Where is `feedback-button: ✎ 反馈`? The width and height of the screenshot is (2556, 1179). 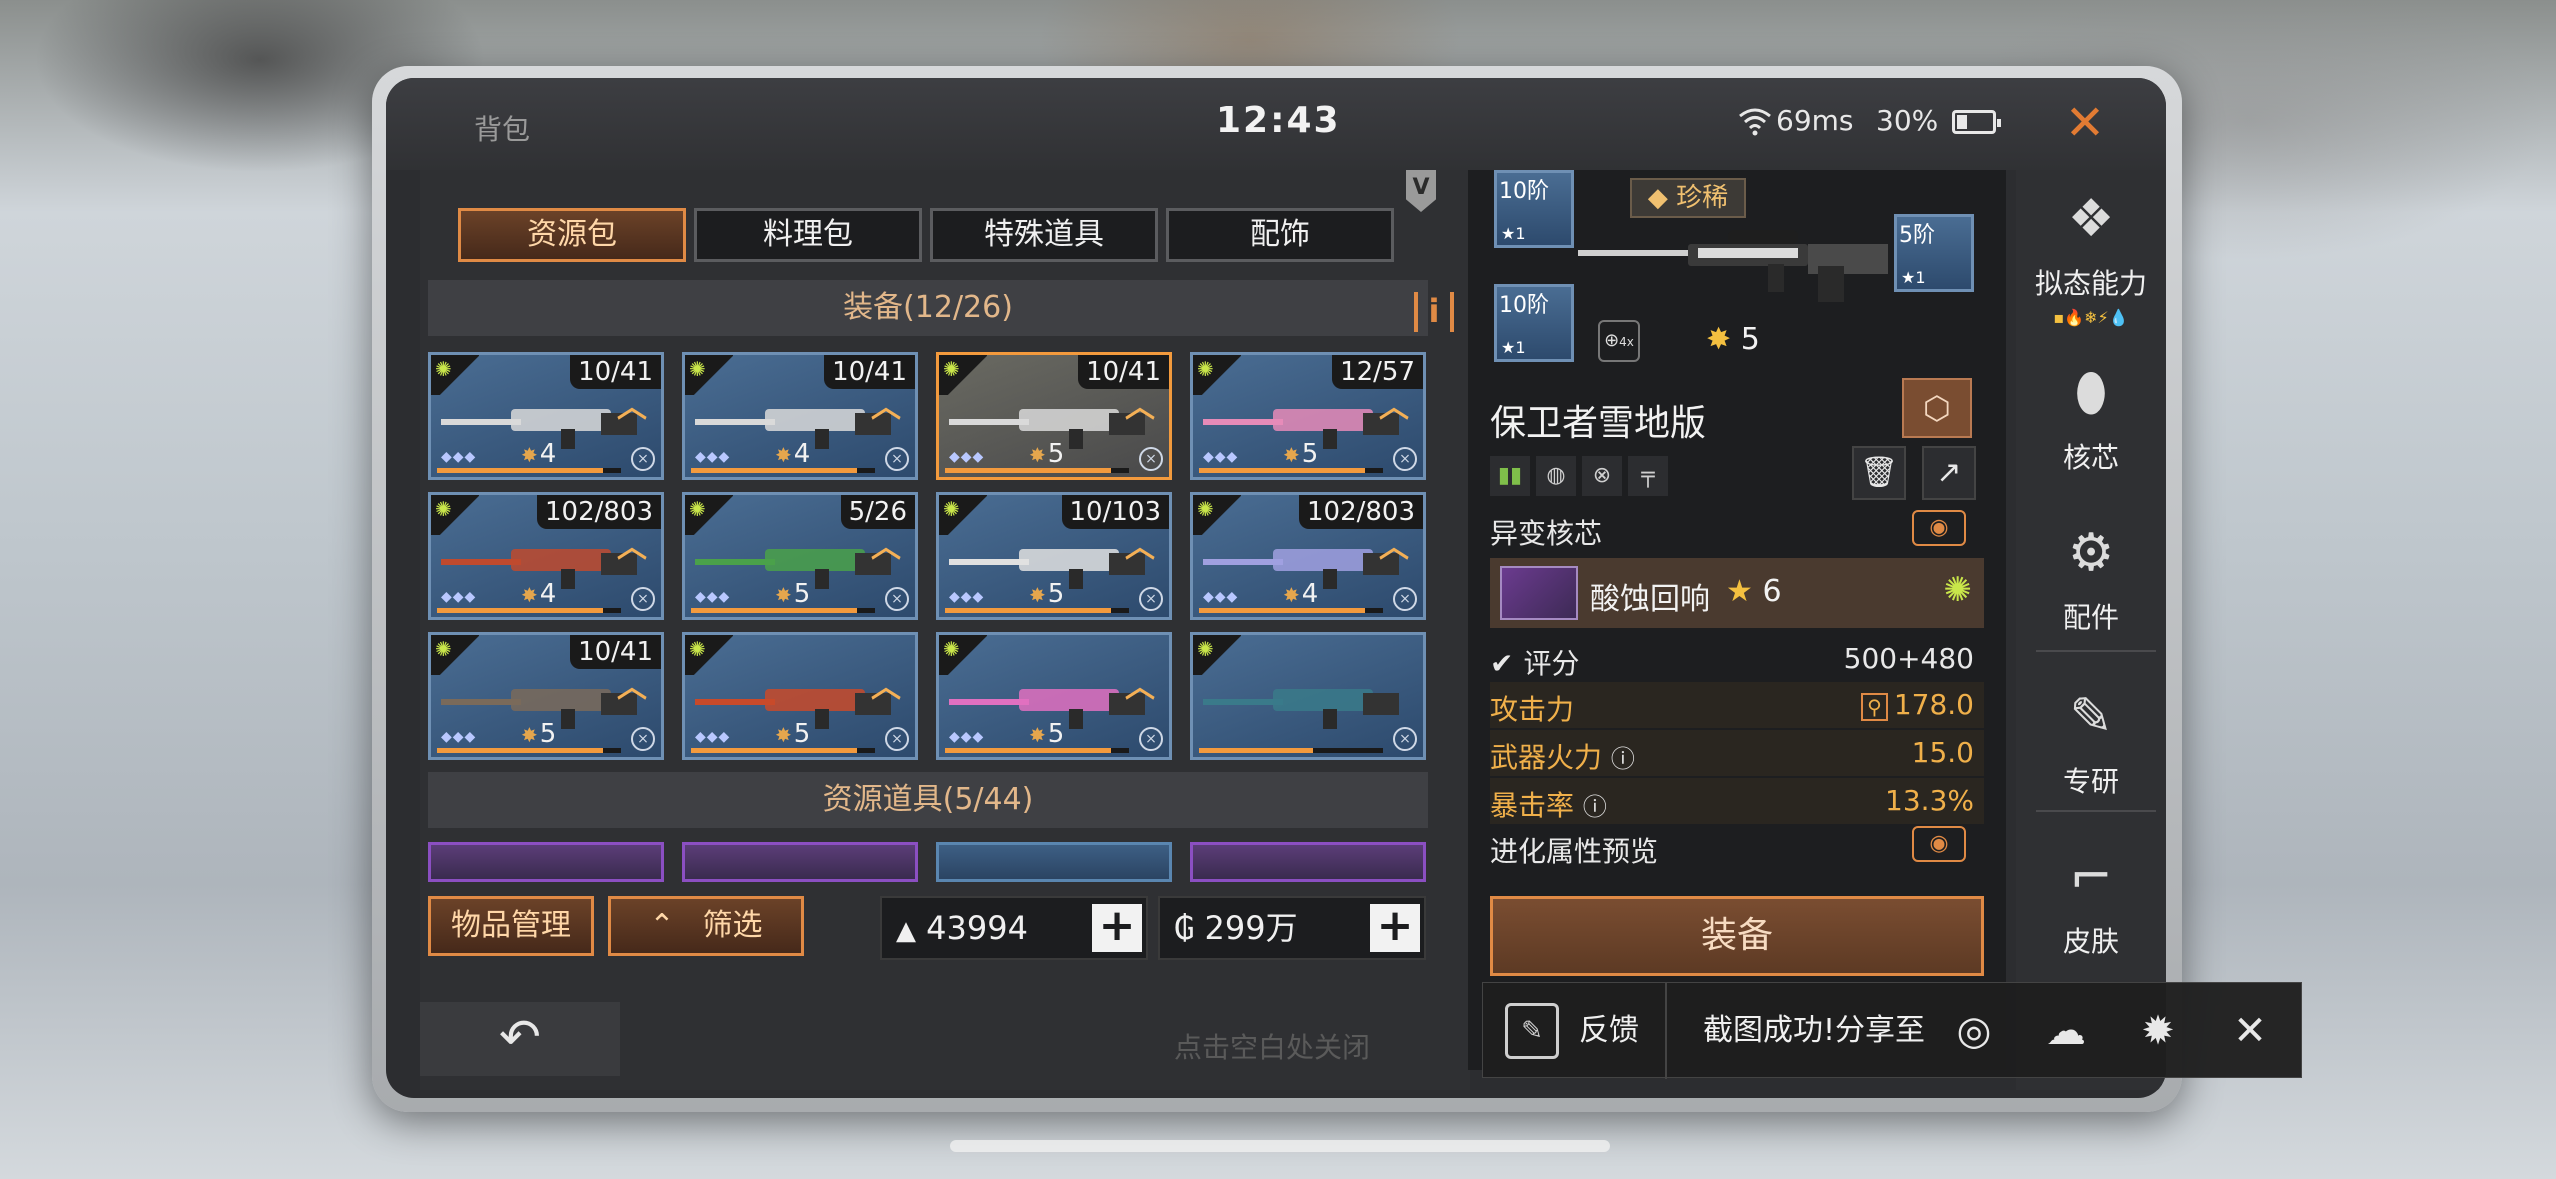
feedback-button: ✎ 反馈 is located at coordinates (1575, 1031).